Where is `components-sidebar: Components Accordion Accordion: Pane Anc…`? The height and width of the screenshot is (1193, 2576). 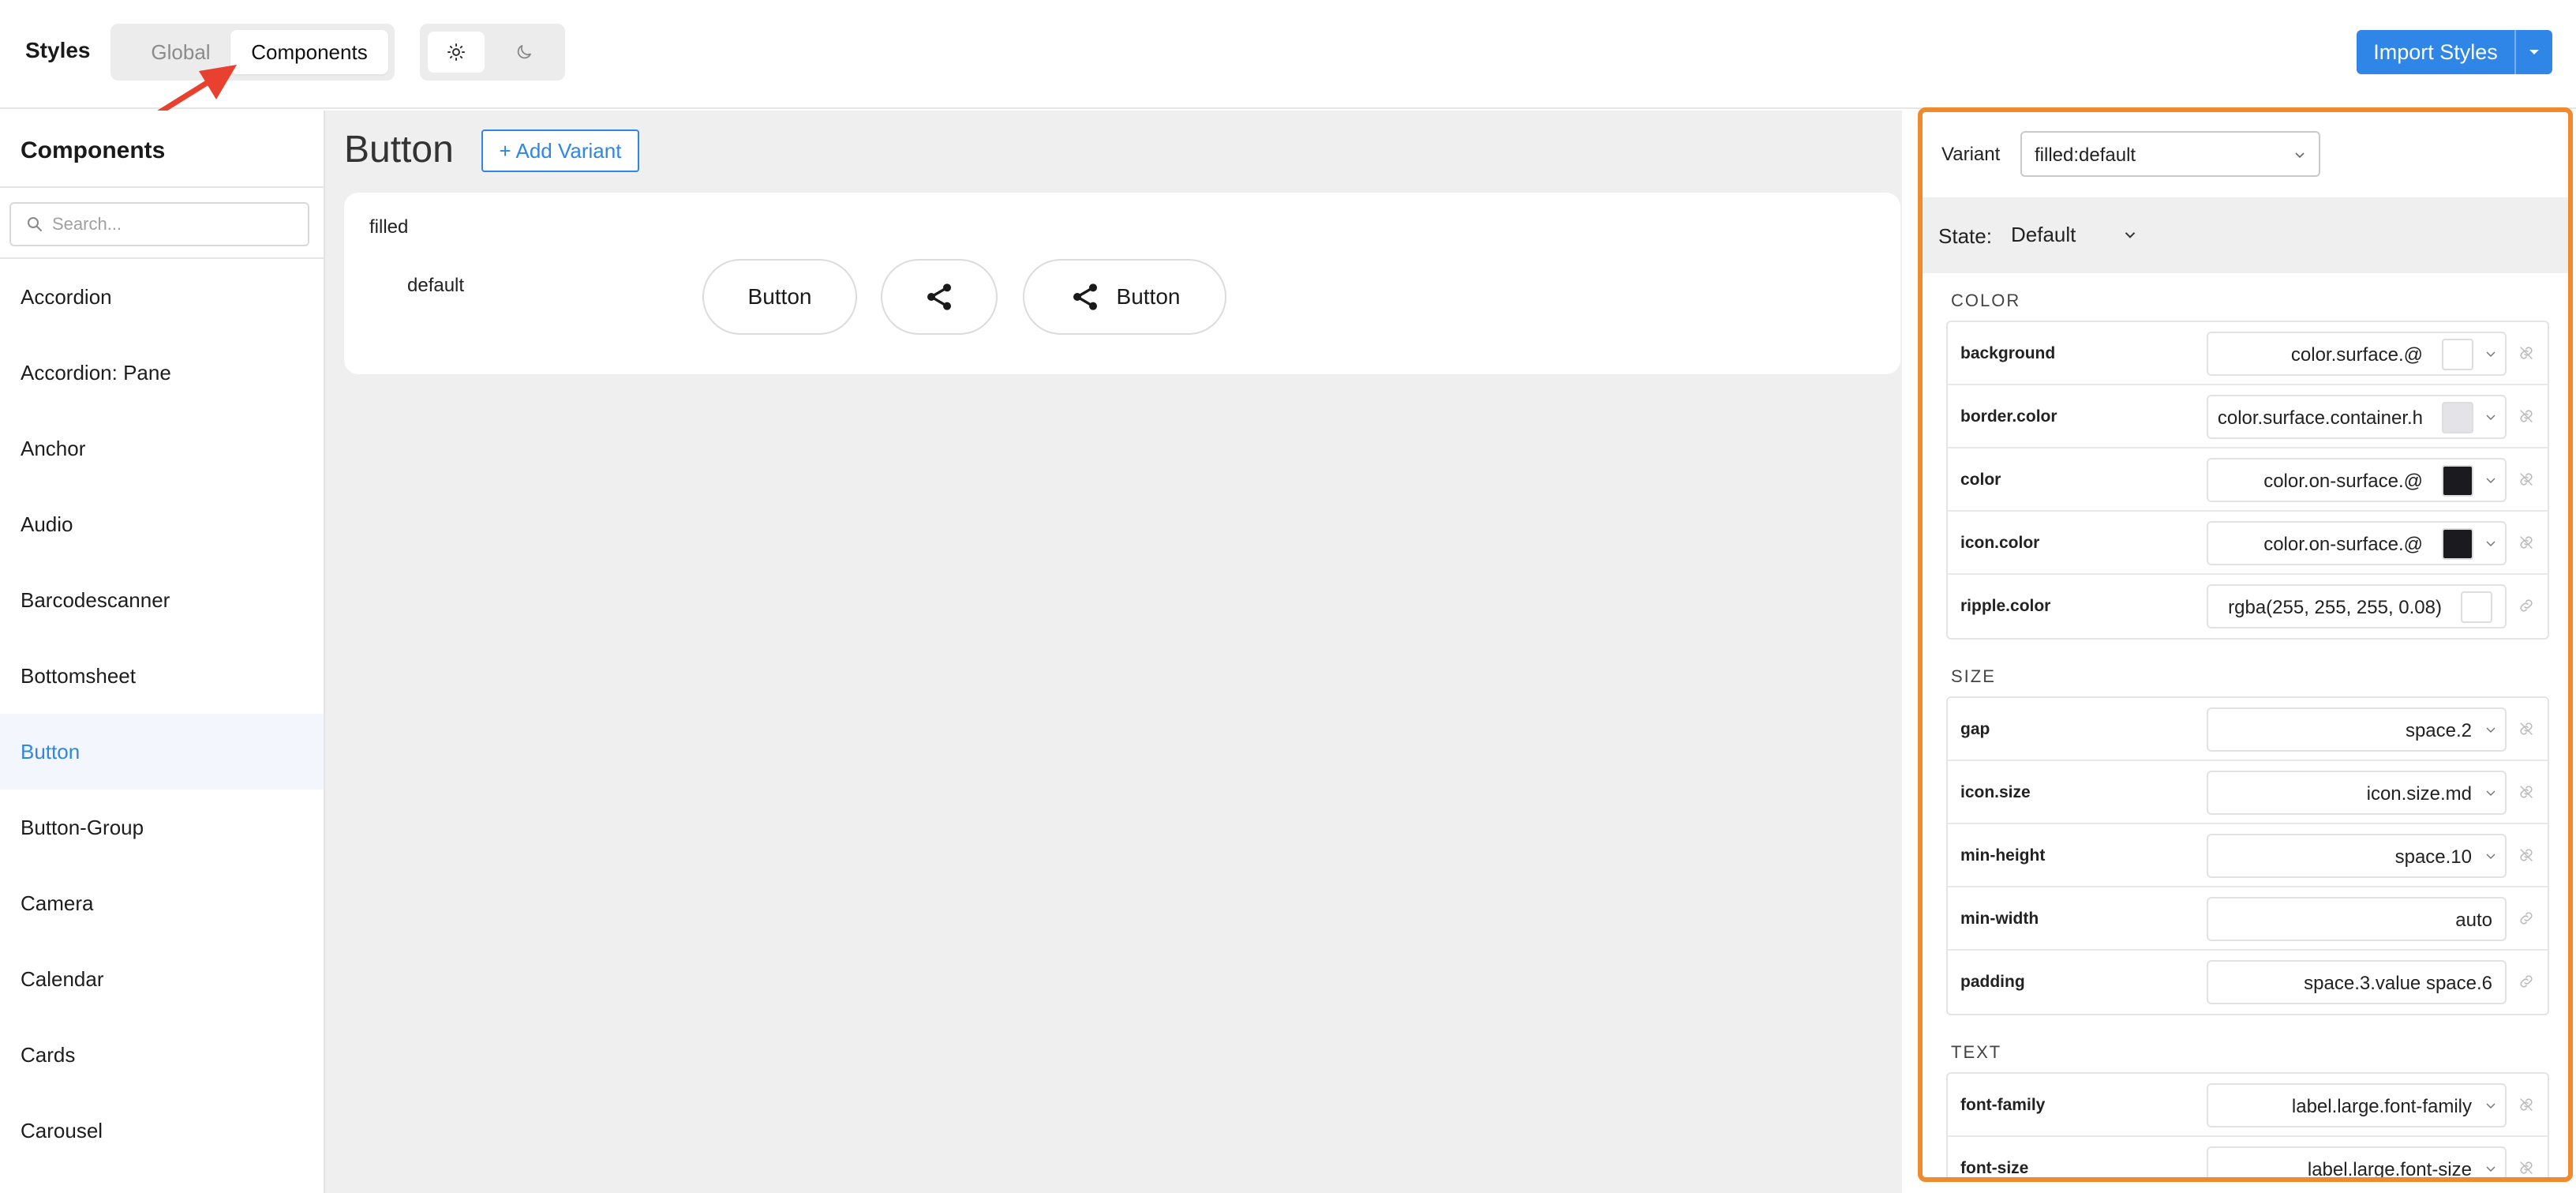
components-sidebar: Components Accordion Accordion: Pane Anc… is located at coordinates (162, 652).